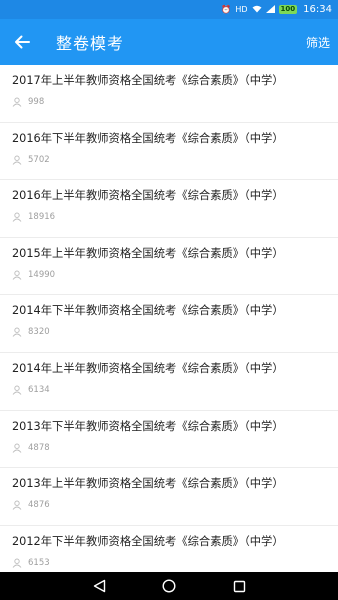 This screenshot has width=338, height=600. What do you see at coordinates (169, 440) in the screenshot?
I see `list-item: 2013年下半年教师资格全国统考《综合素质》（中学） 4878` at bounding box center [169, 440].